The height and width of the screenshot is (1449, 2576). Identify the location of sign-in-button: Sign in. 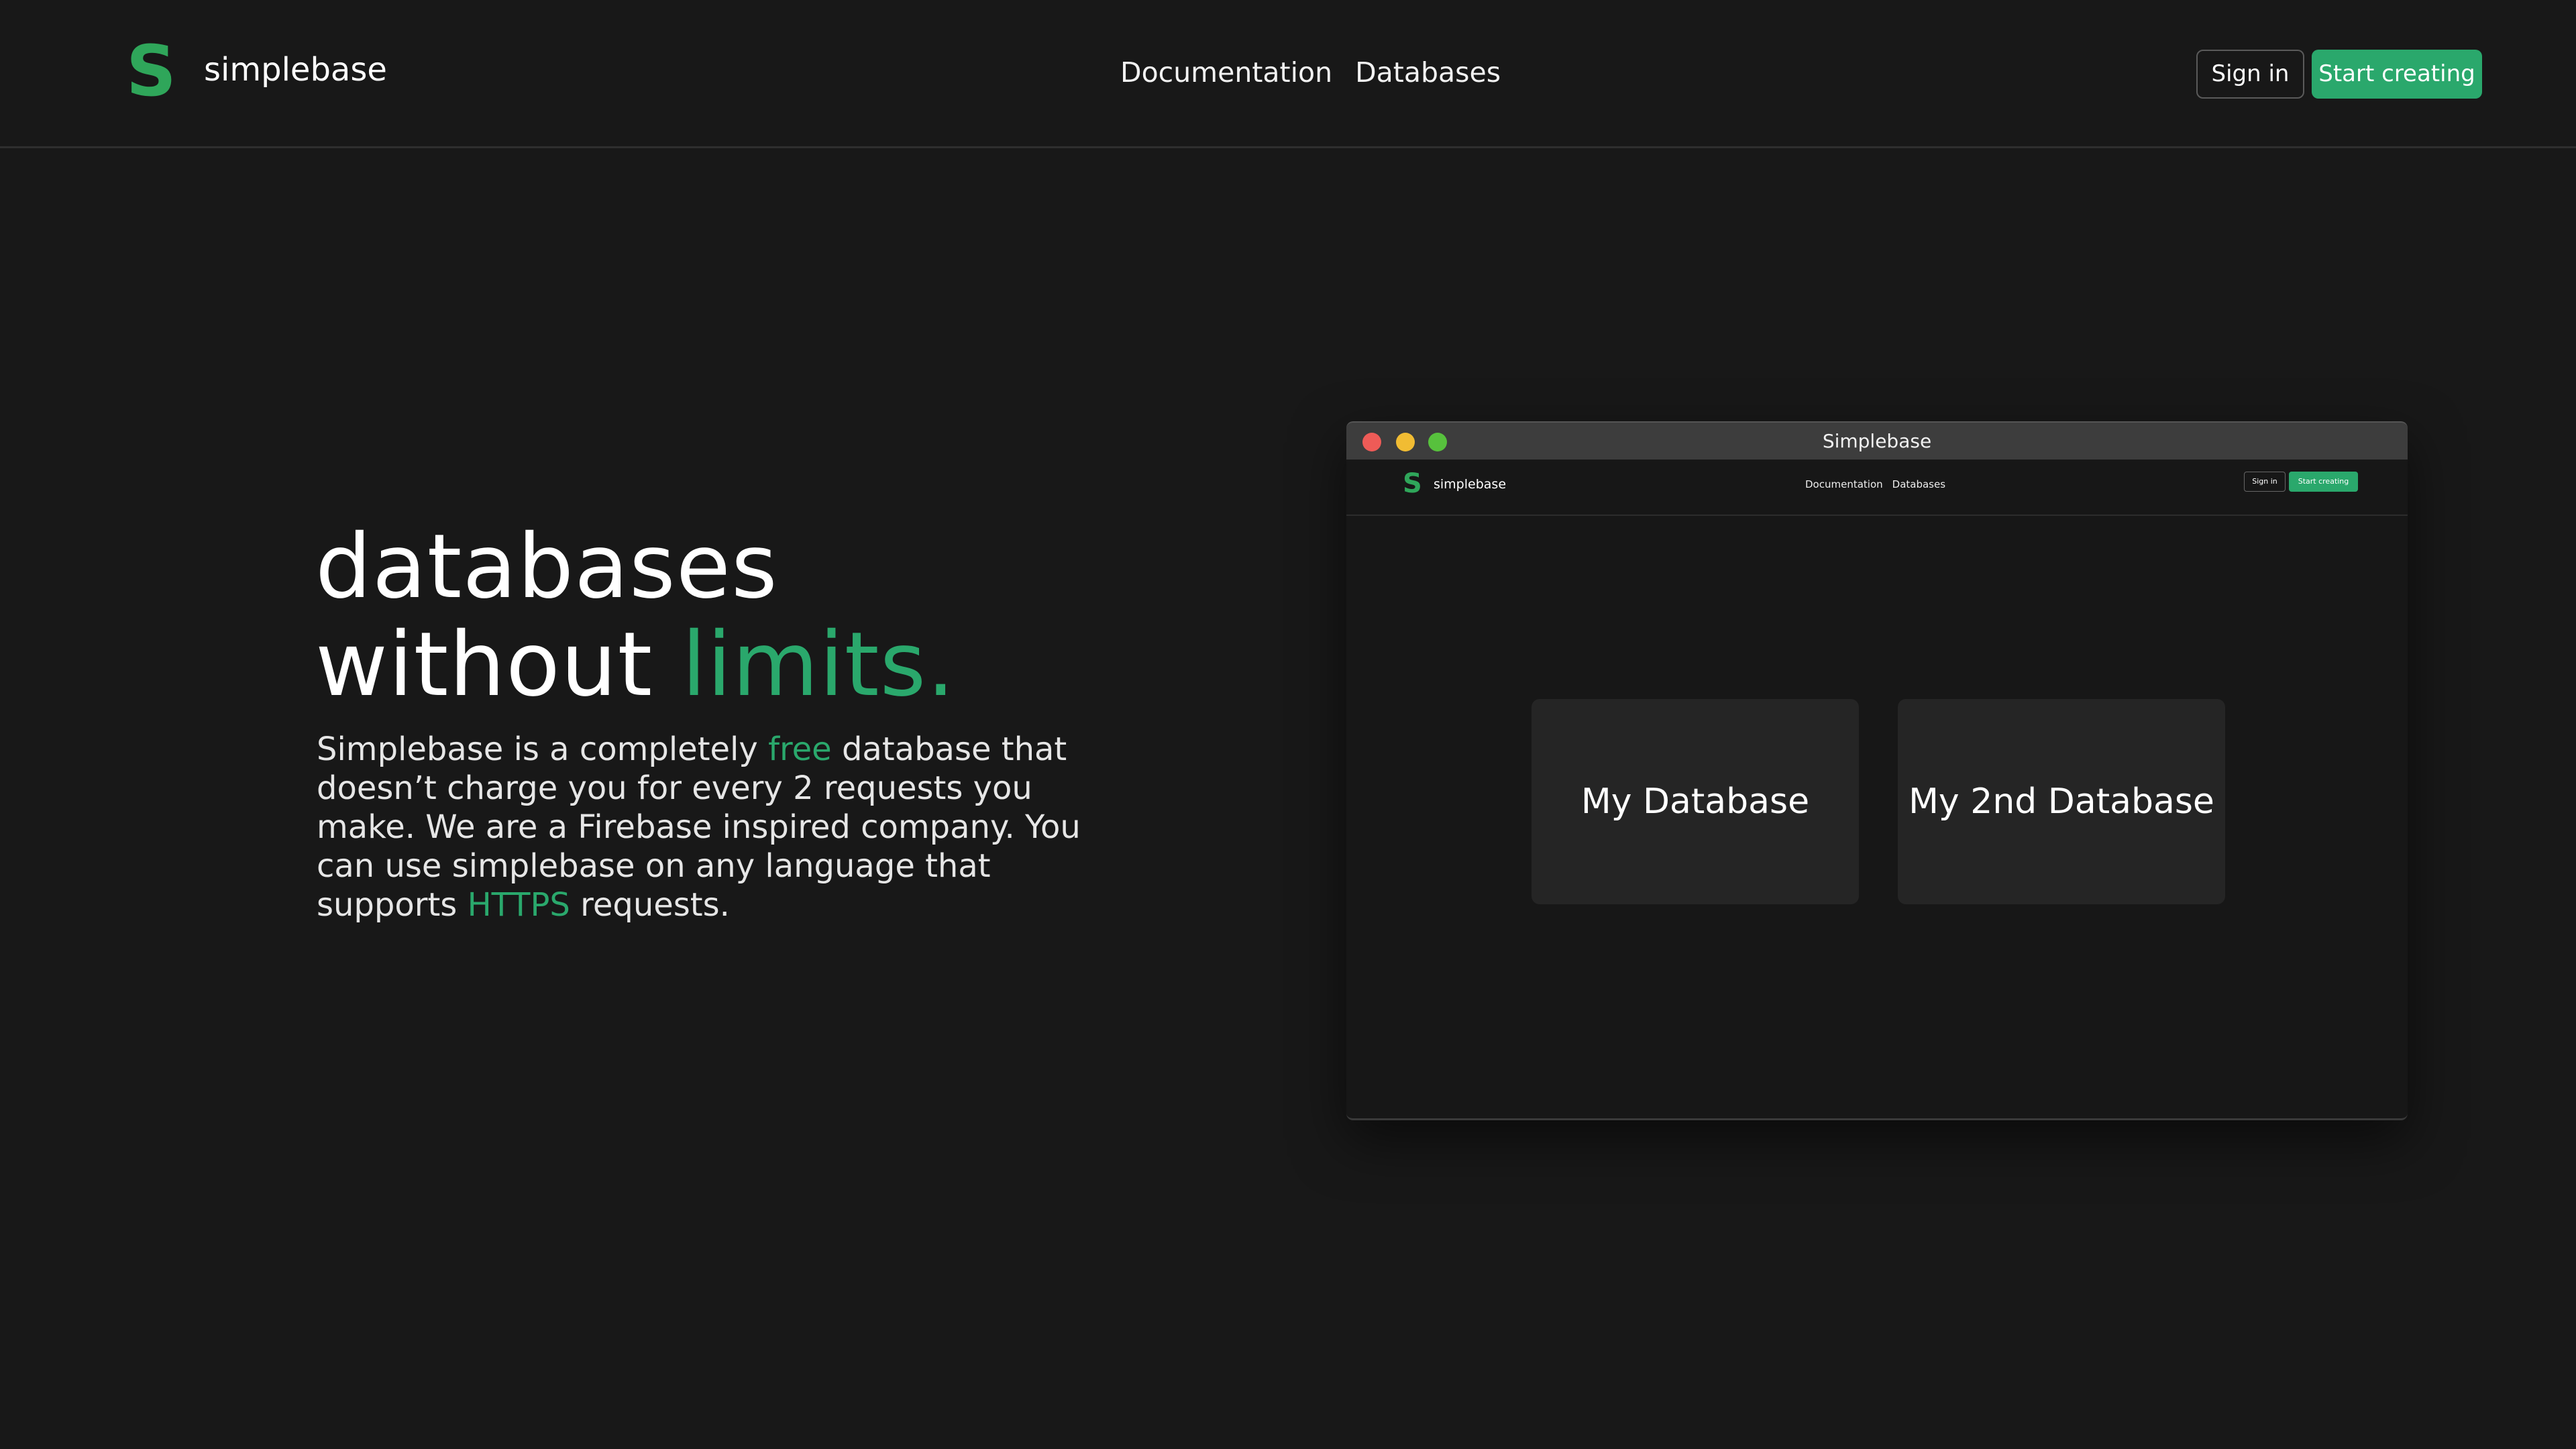
(2250, 74).